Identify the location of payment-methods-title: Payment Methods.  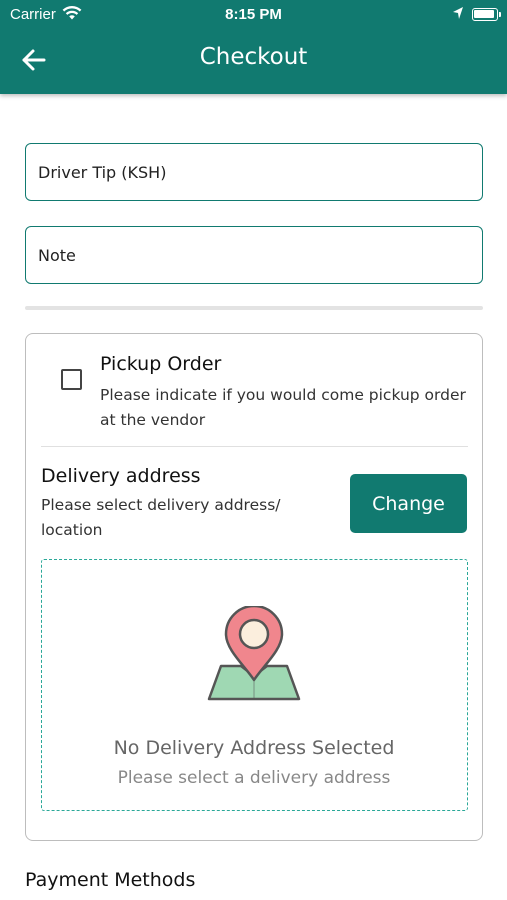
(110, 880).